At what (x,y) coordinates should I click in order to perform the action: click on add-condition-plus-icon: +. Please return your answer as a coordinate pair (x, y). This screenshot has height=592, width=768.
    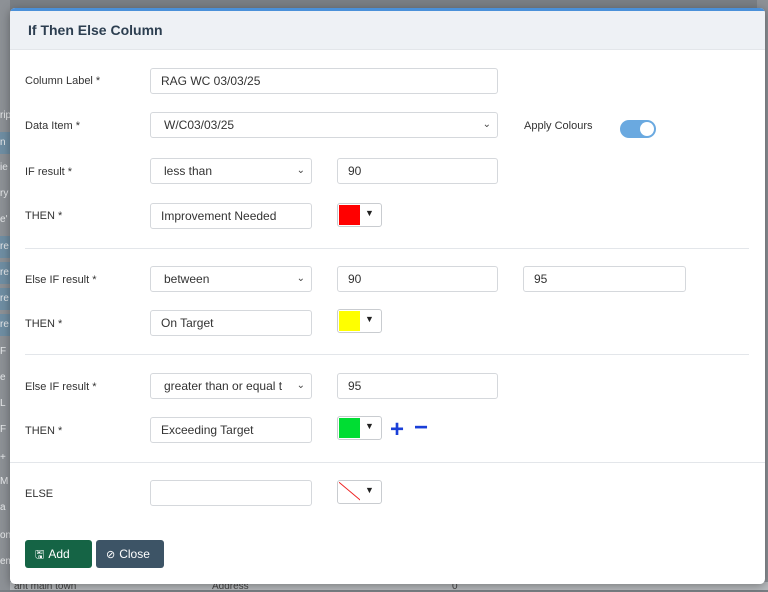
    Looking at the image, I should click on (397, 430).